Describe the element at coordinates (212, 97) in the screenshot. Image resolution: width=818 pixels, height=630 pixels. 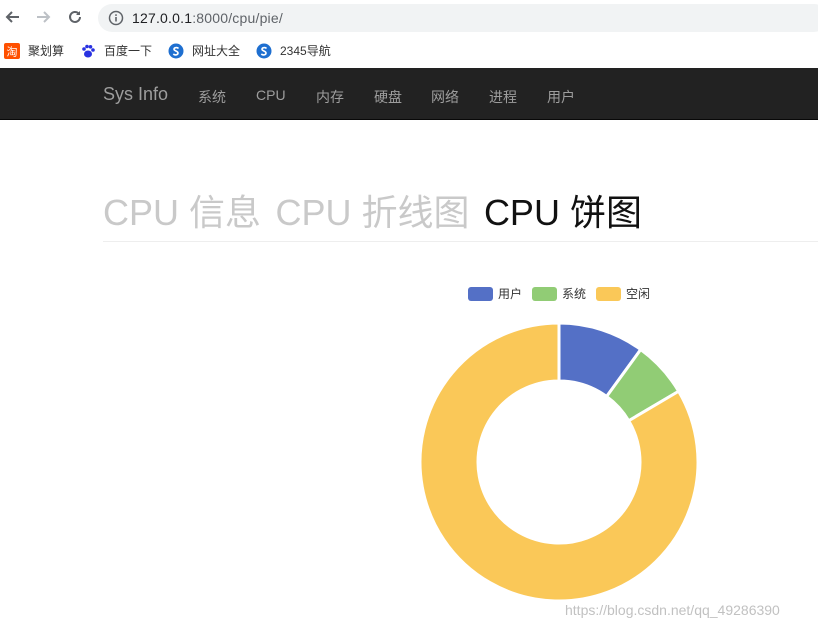
I see `nav-item-system: 系统` at that location.